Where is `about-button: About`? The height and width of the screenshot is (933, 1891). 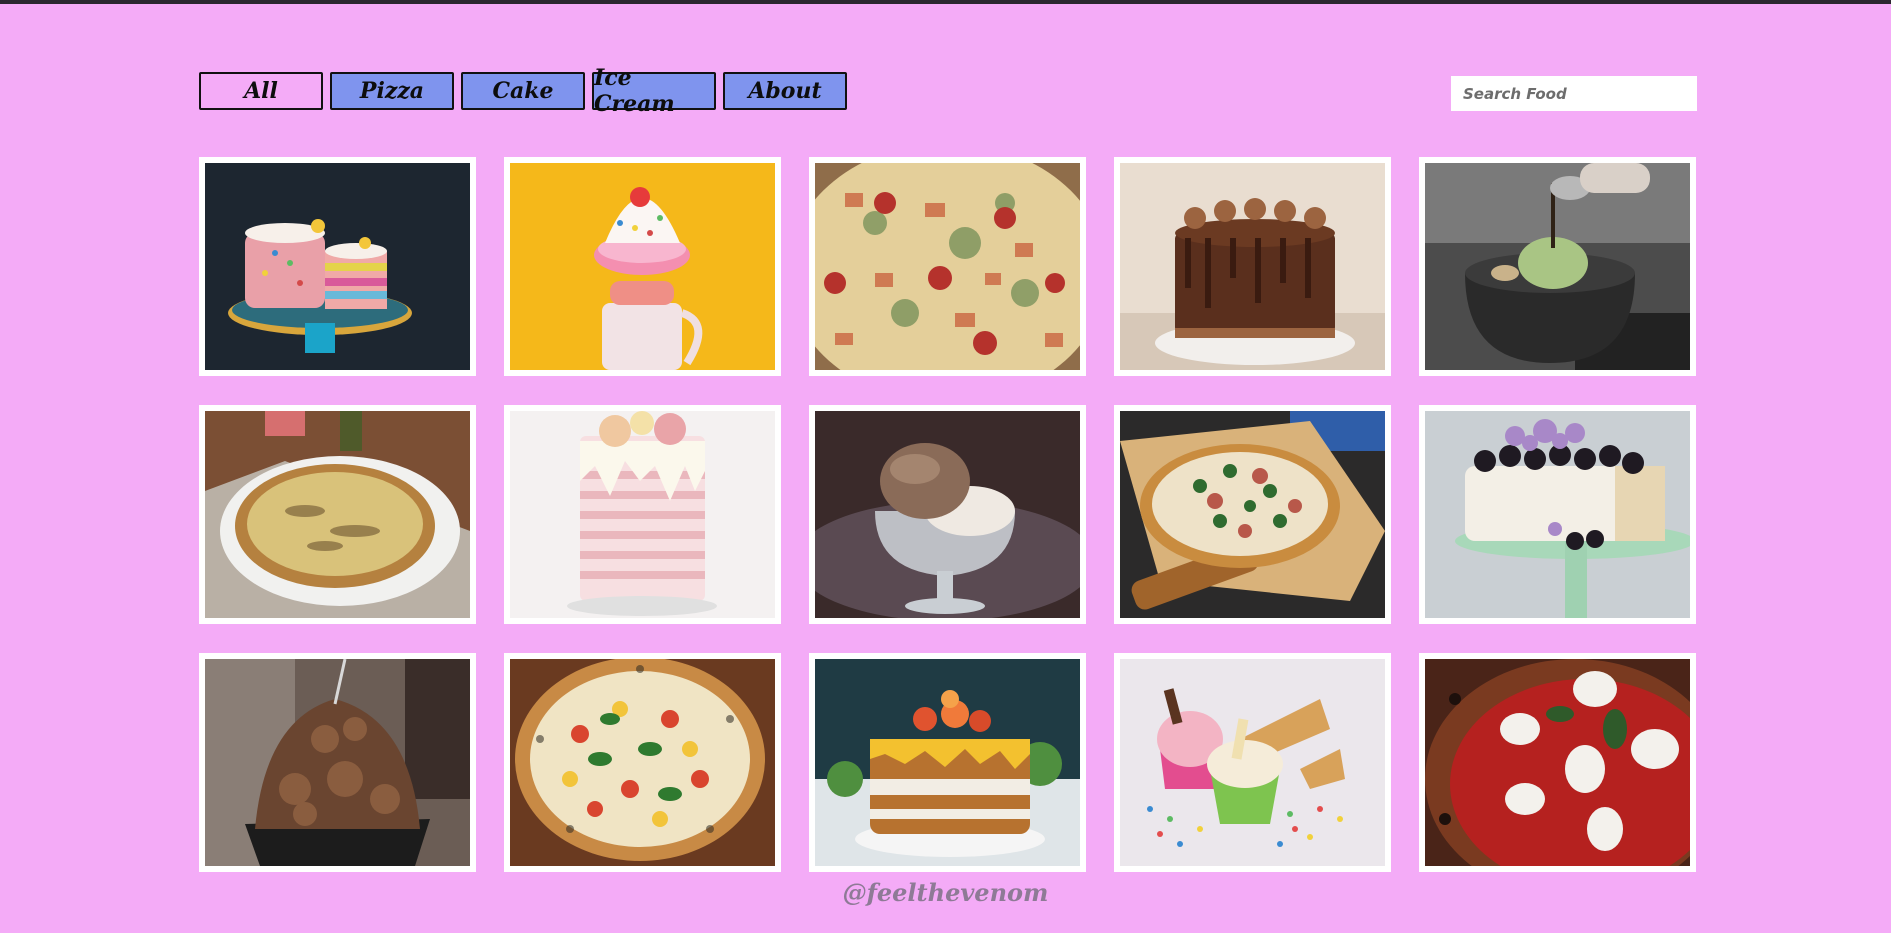 about-button: About is located at coordinates (785, 91).